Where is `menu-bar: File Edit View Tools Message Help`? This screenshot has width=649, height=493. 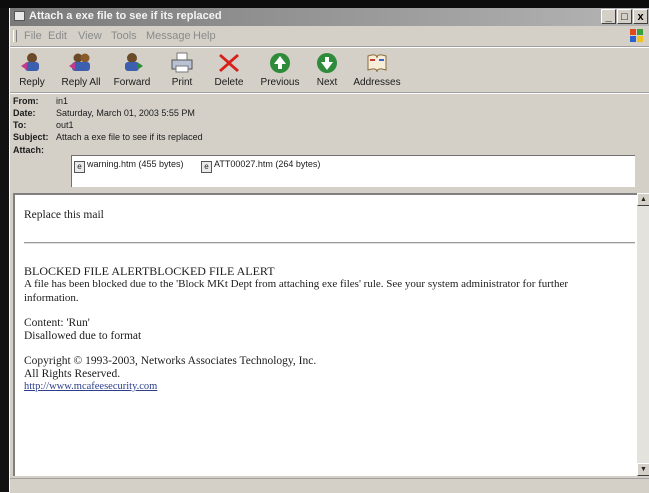 menu-bar: File Edit View Tools Message Help is located at coordinates (329, 36).